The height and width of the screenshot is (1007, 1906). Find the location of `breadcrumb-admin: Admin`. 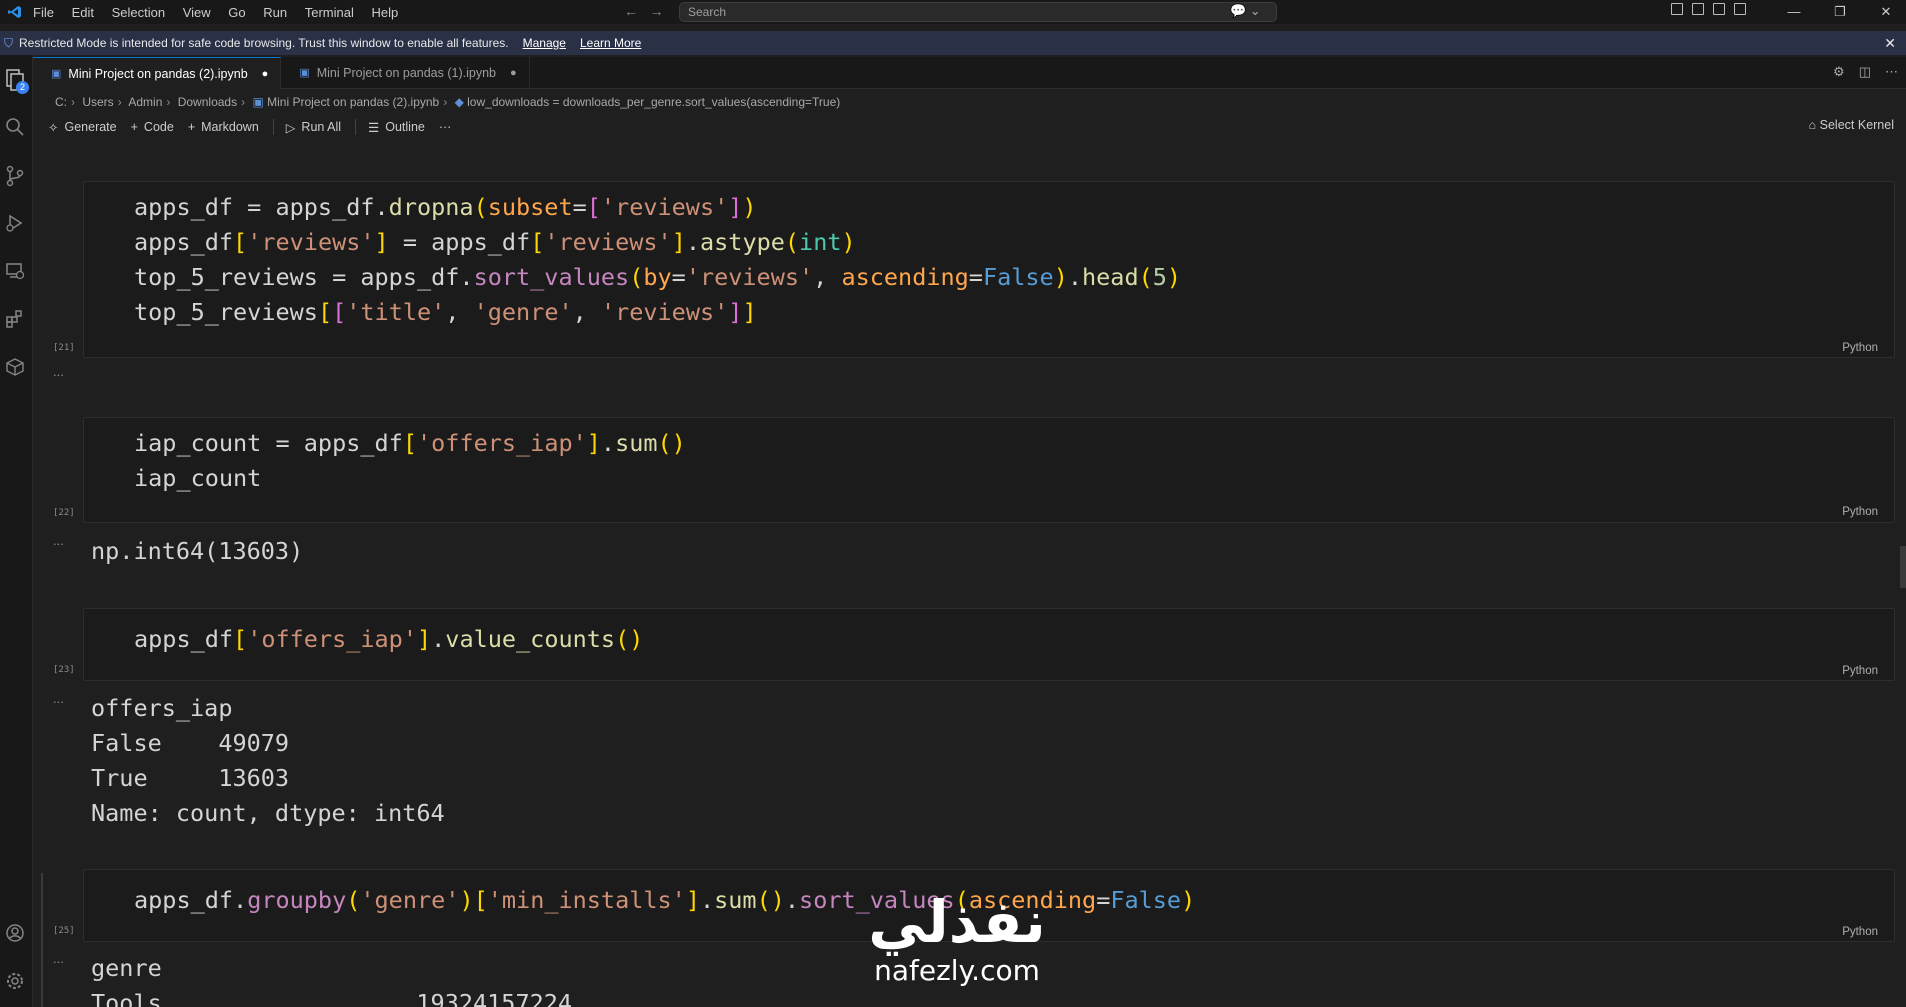

breadcrumb-admin: Admin is located at coordinates (145, 102).